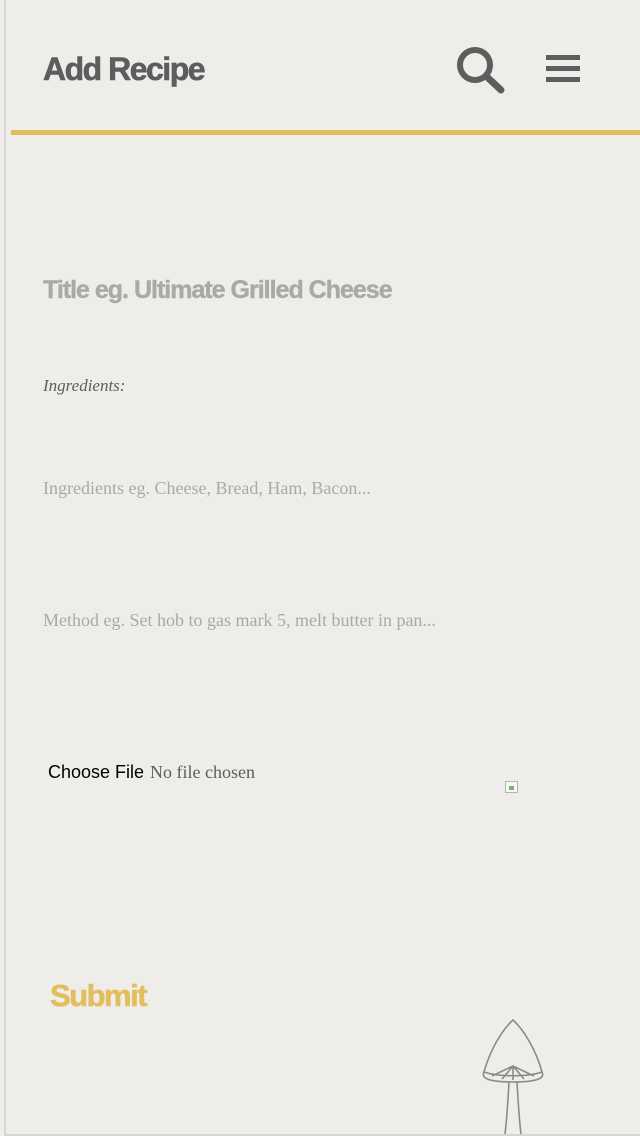 The height and width of the screenshot is (1136, 640). Describe the element at coordinates (323, 488) in the screenshot. I see `ingredients-input` at that location.